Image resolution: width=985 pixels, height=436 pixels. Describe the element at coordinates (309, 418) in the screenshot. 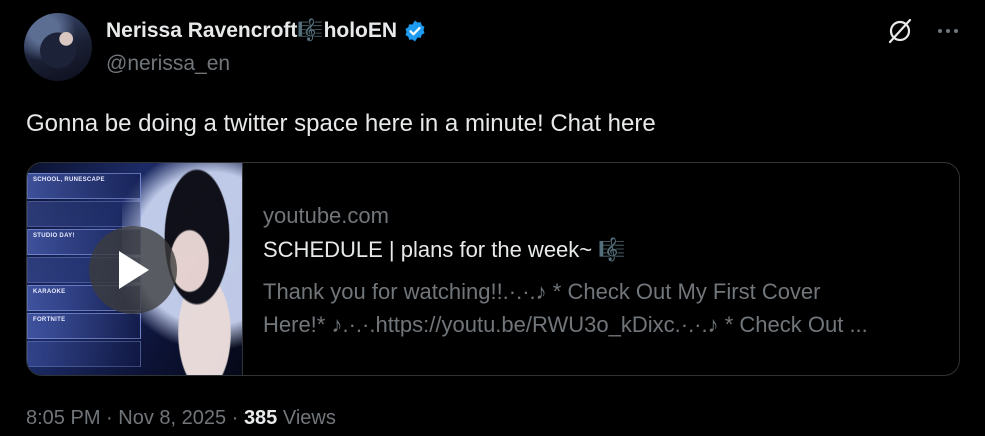

I see `views-label: Views` at that location.